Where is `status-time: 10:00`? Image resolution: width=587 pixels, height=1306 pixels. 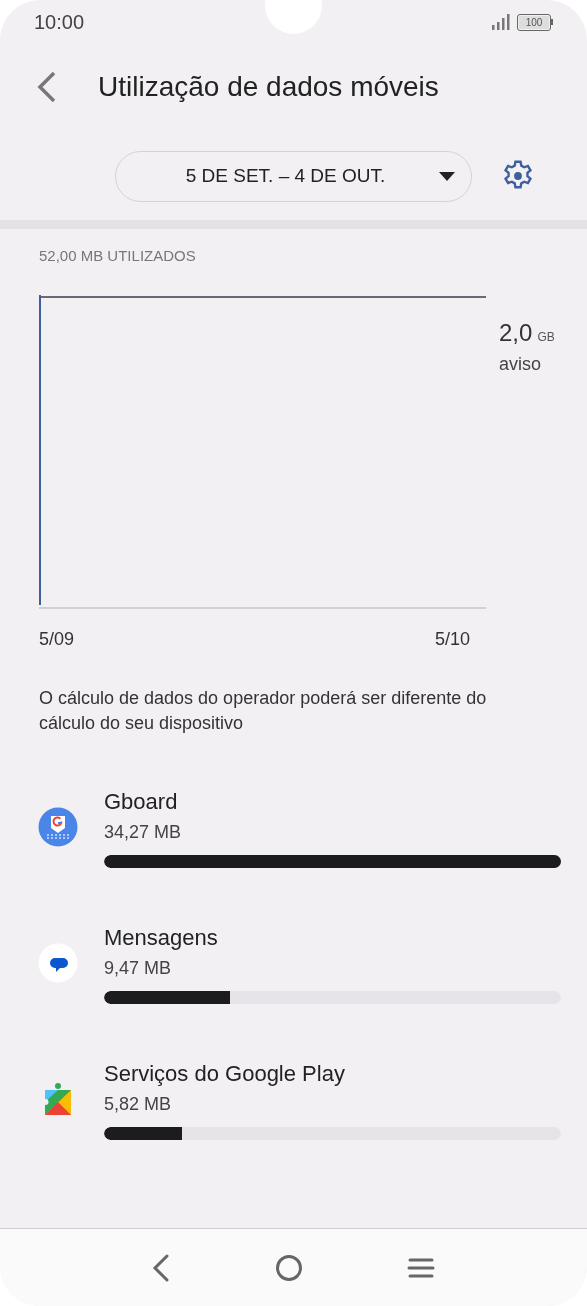
status-time: 10:00 is located at coordinates (59, 22).